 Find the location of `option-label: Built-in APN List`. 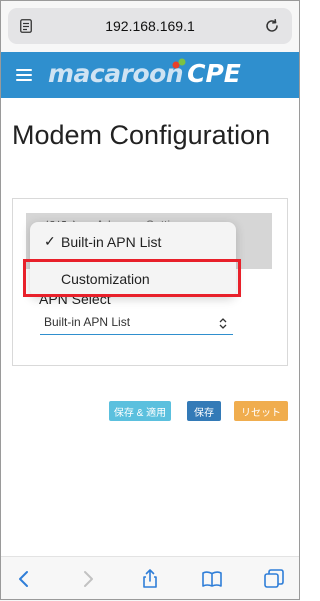

option-label: Built-in APN List is located at coordinates (111, 242).